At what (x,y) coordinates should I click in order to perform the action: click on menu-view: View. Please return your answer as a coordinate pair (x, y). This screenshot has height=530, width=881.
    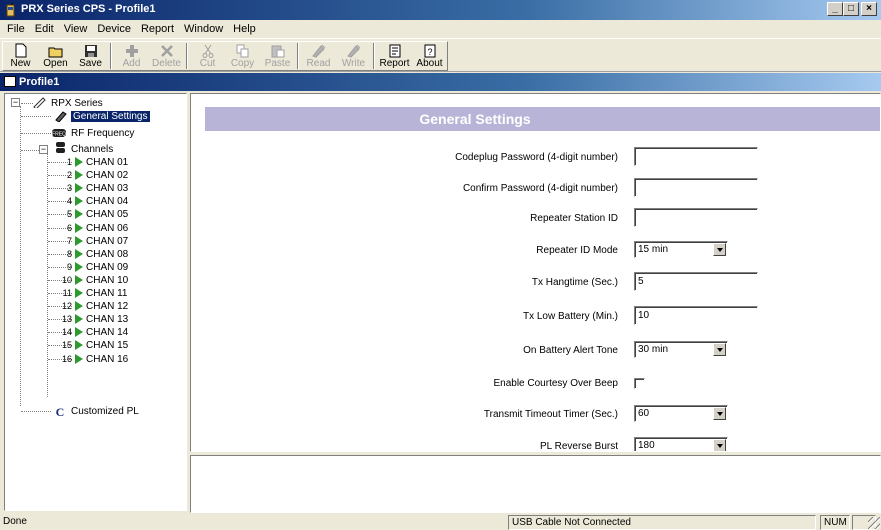
    Looking at the image, I should click on (76, 29).